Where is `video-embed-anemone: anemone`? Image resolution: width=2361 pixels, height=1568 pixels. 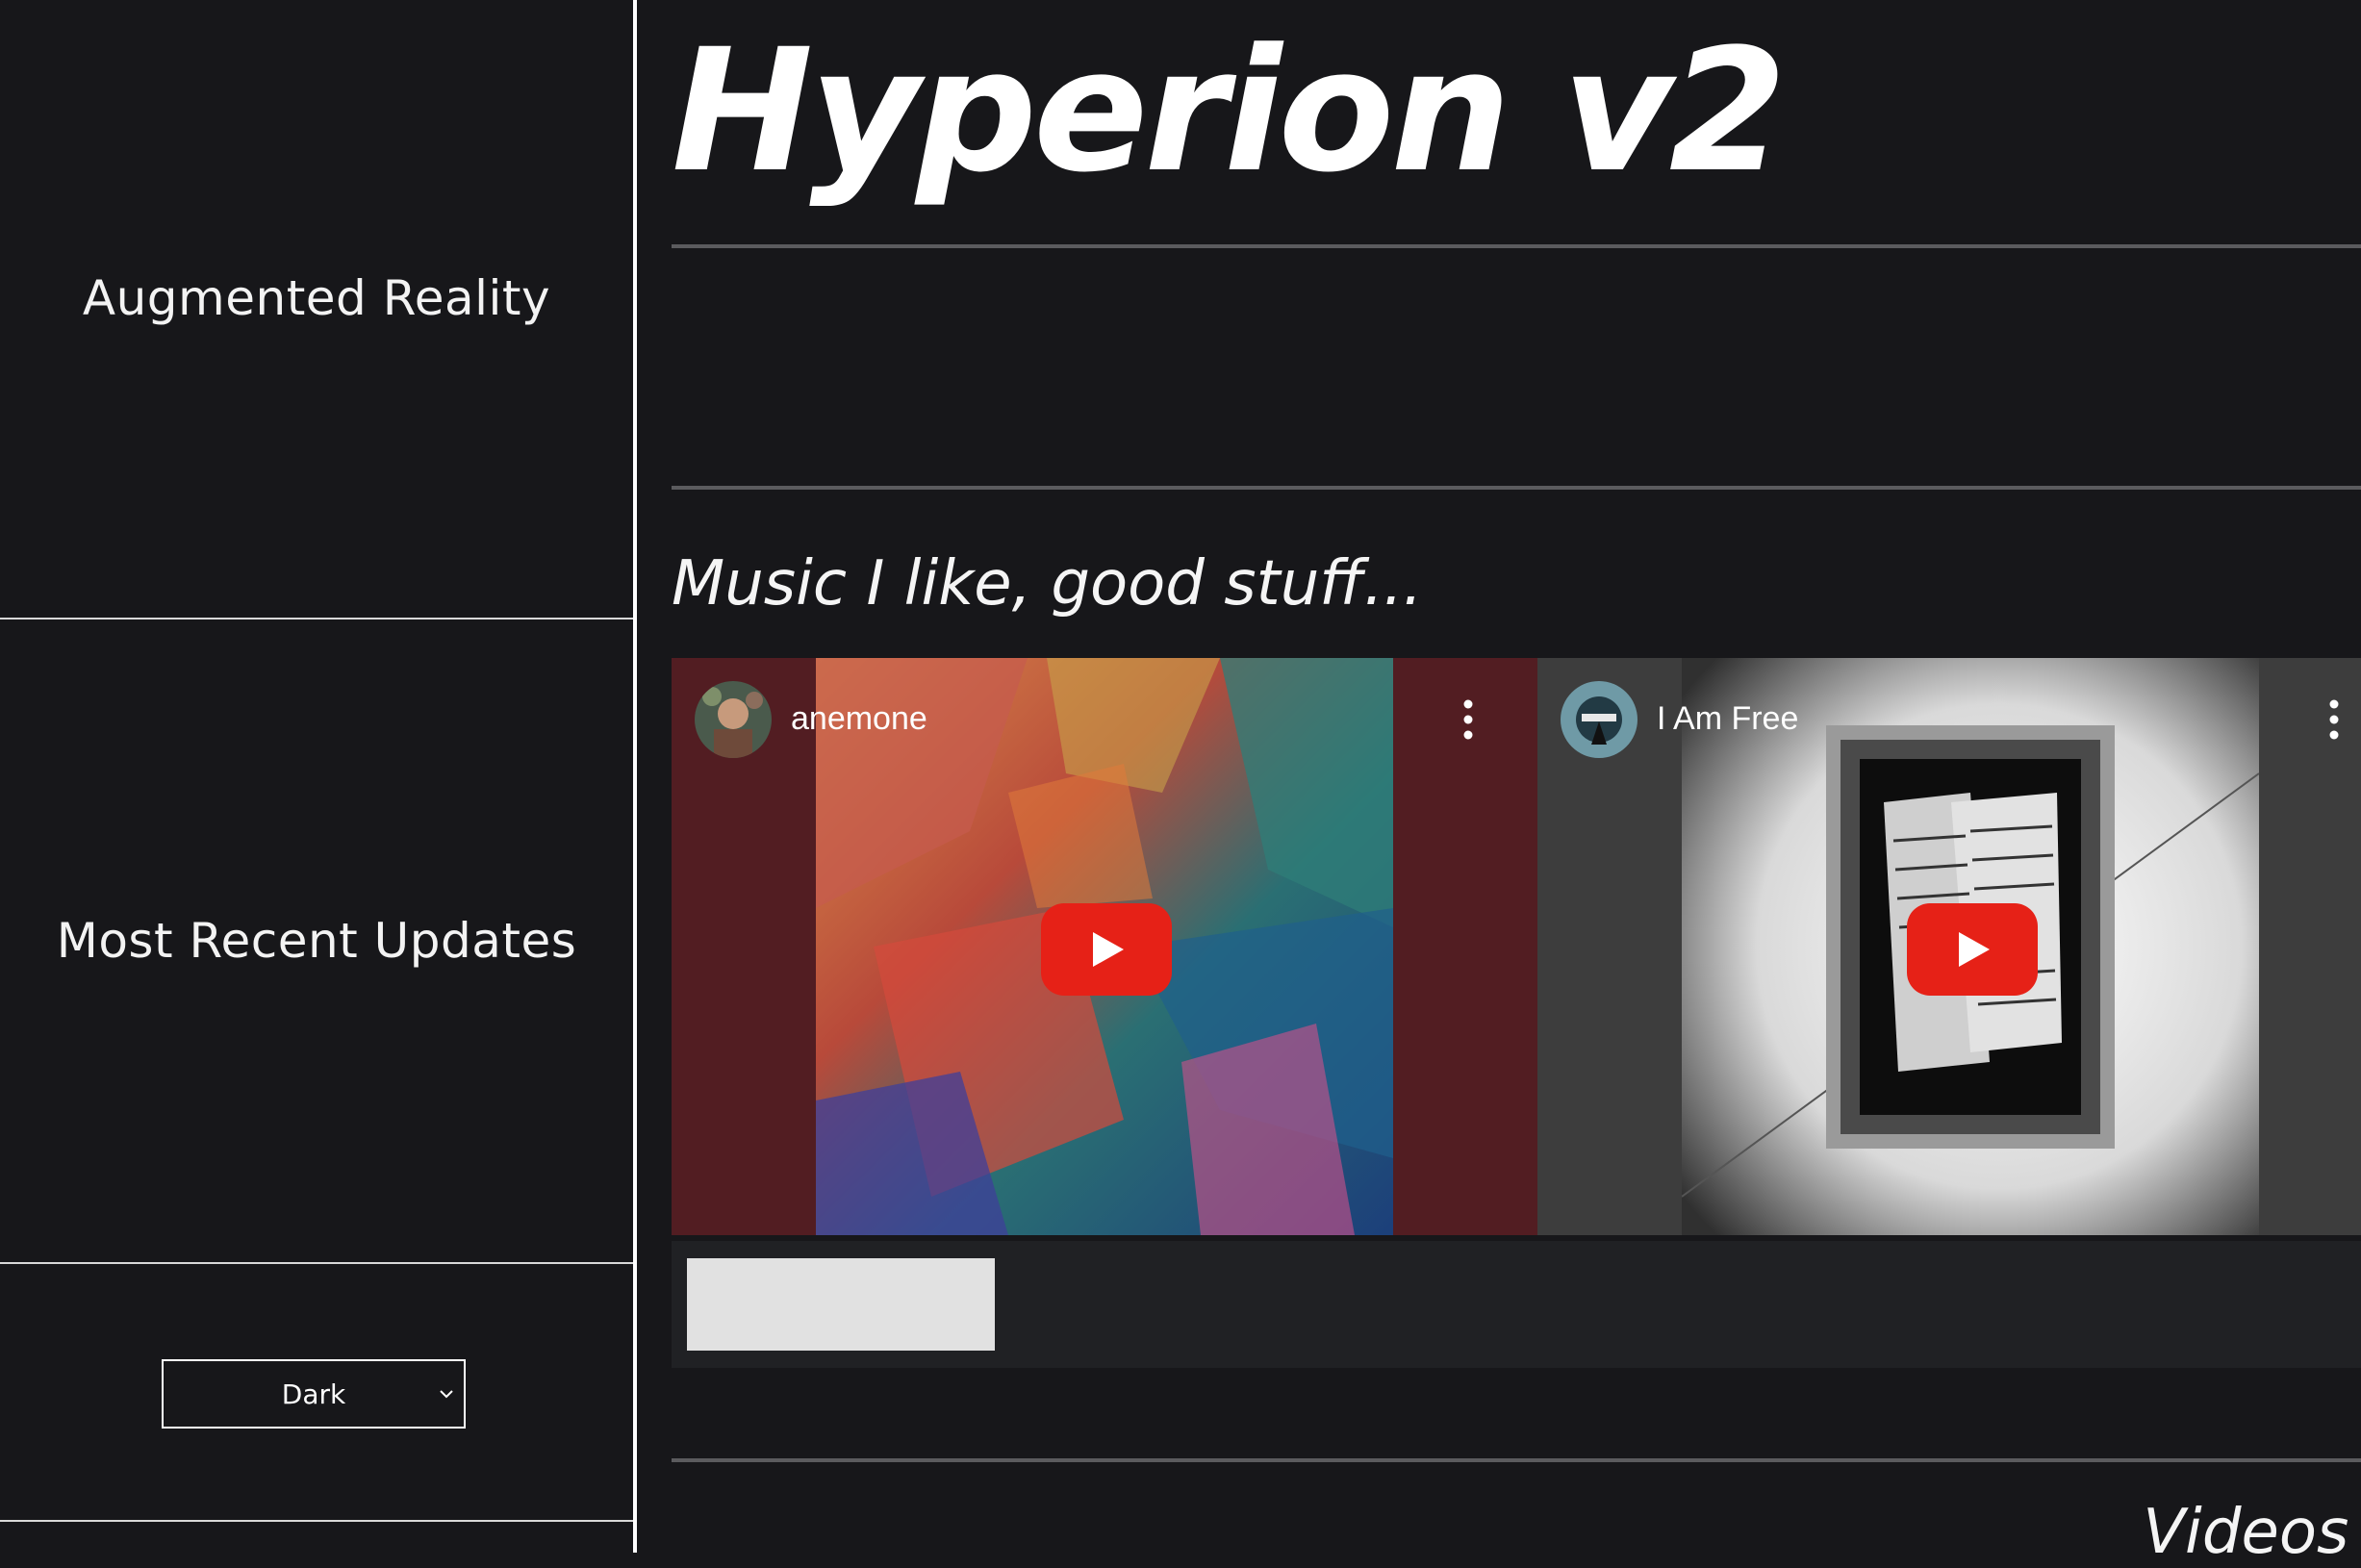 video-embed-anemone: anemone is located at coordinates (1104, 946).